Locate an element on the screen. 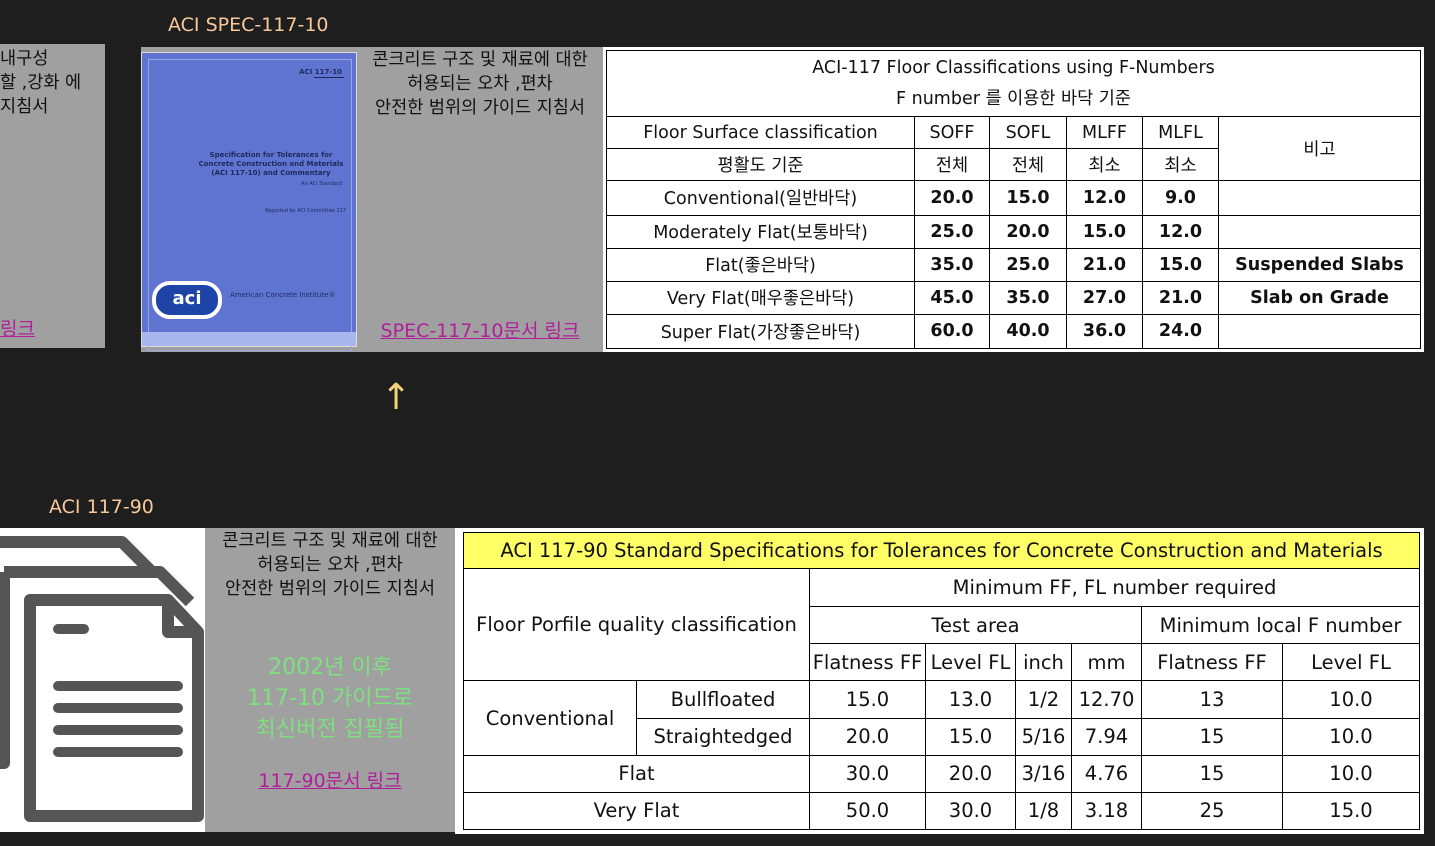 The height and width of the screenshot is (846, 1435). t1-h2-sofl: 전체 is located at coordinates (1028, 165).